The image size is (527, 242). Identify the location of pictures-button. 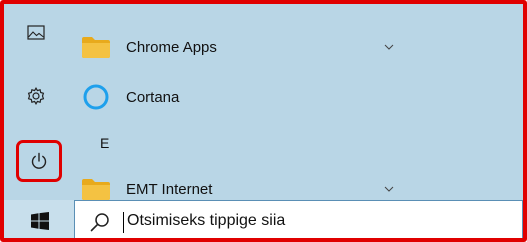
(36, 32).